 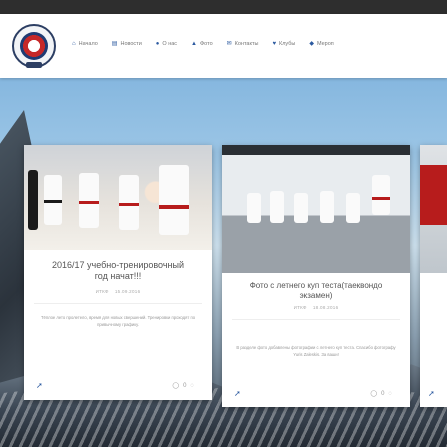 I want to click on nav-item-photo: ▲ Фото, so click(x=202, y=43).